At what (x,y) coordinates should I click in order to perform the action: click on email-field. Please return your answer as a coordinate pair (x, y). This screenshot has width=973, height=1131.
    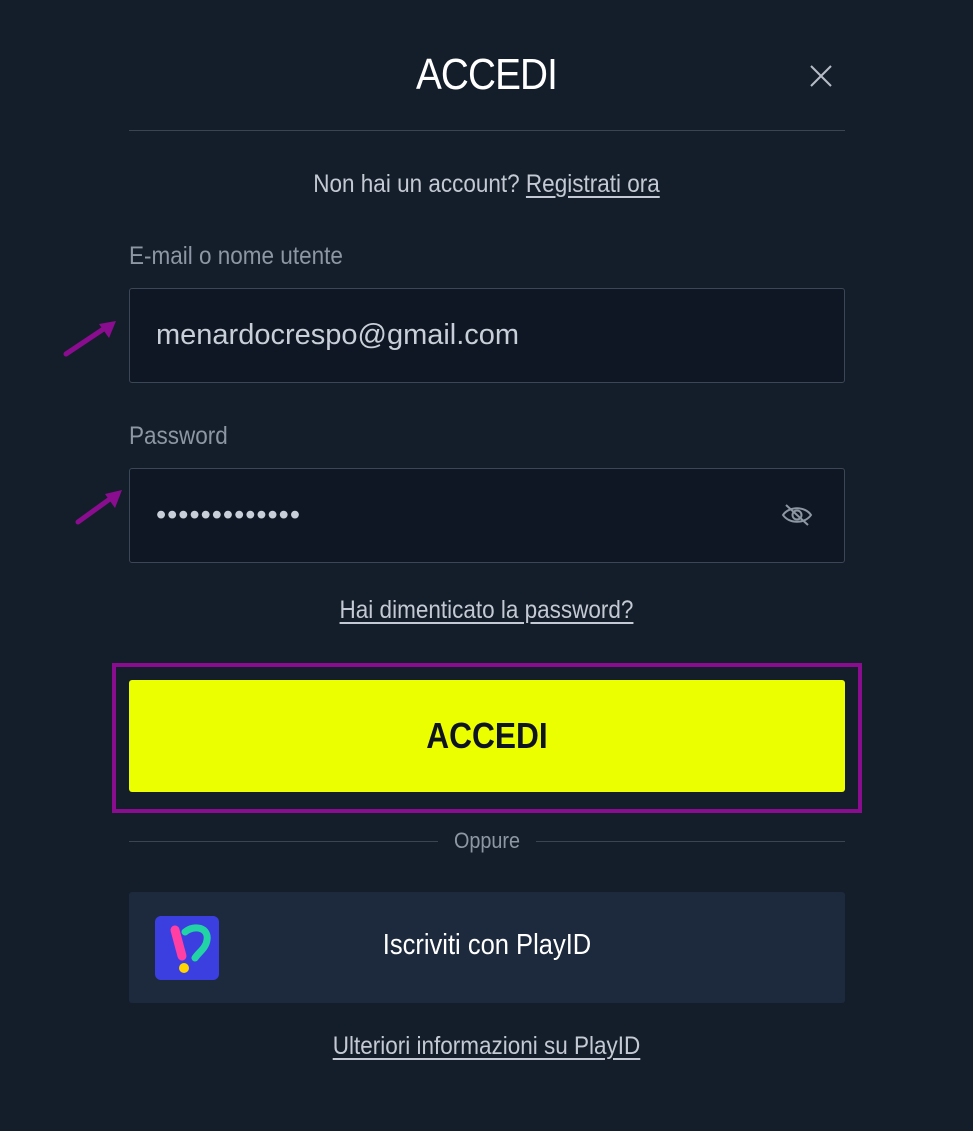
    Looking at the image, I should click on (487, 335).